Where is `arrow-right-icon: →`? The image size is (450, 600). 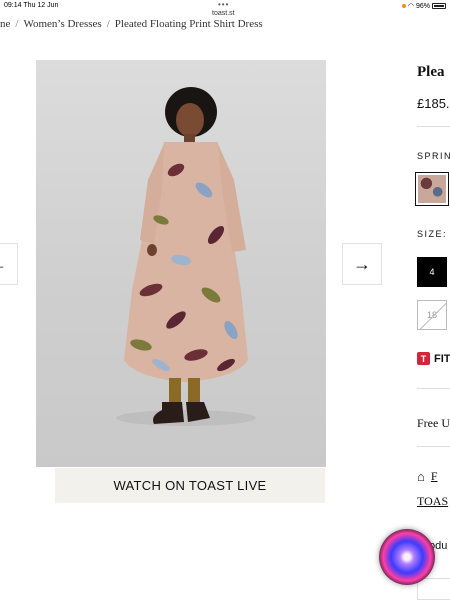
arrow-right-icon: → is located at coordinates (362, 263).